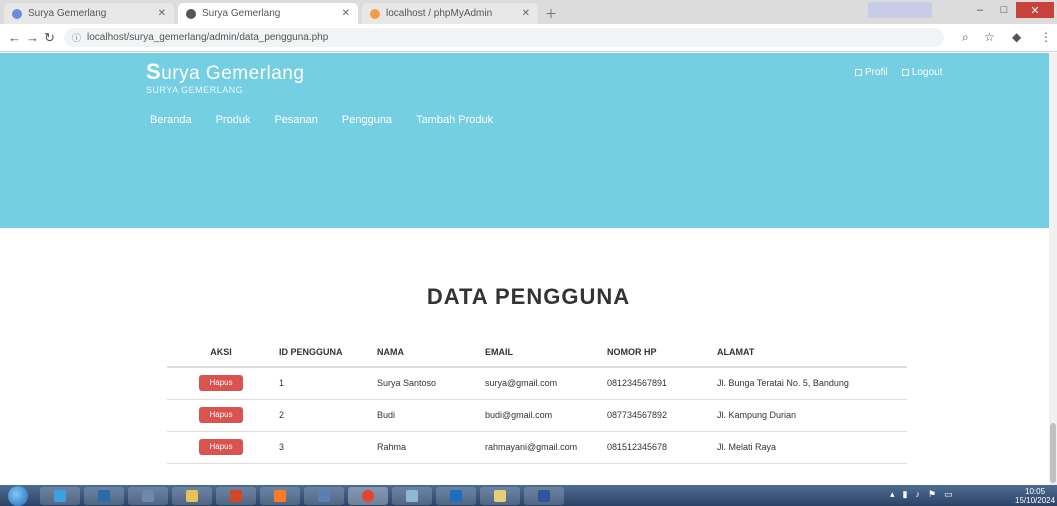  I want to click on logout-link: Logout, so click(921, 72).